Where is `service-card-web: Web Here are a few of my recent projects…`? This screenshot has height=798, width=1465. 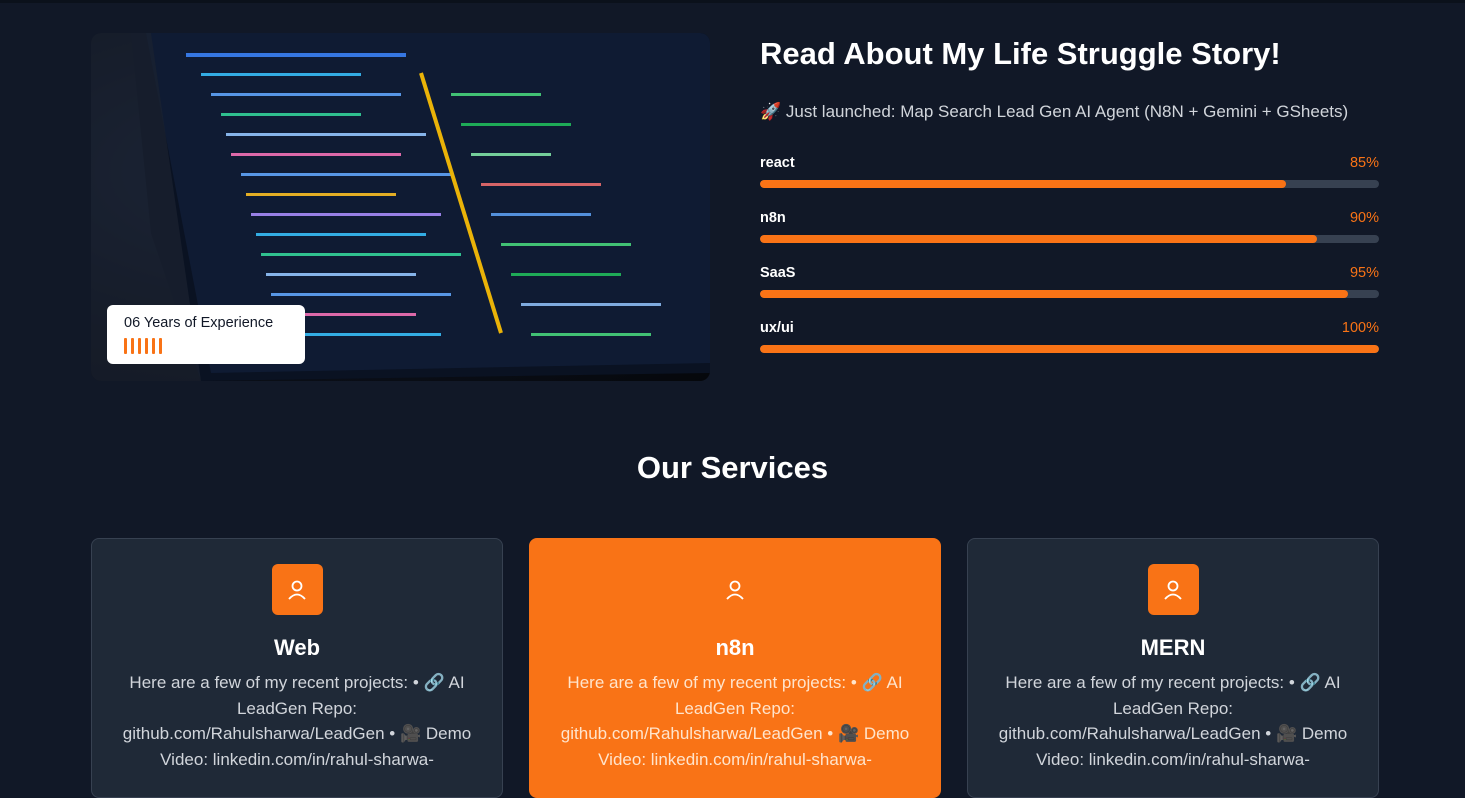
service-card-web: Web Here are a few of my recent projects… is located at coordinates (297, 668).